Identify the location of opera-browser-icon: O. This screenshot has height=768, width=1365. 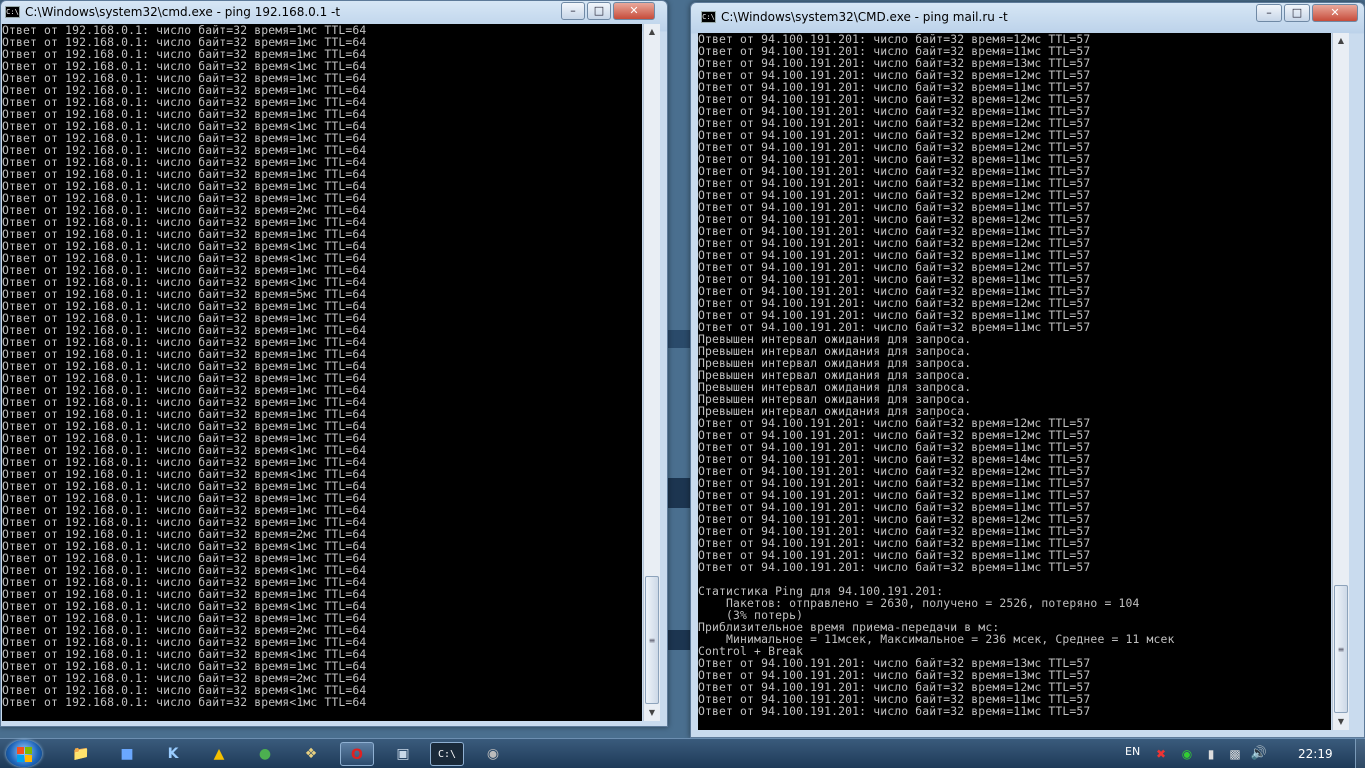
(357, 754).